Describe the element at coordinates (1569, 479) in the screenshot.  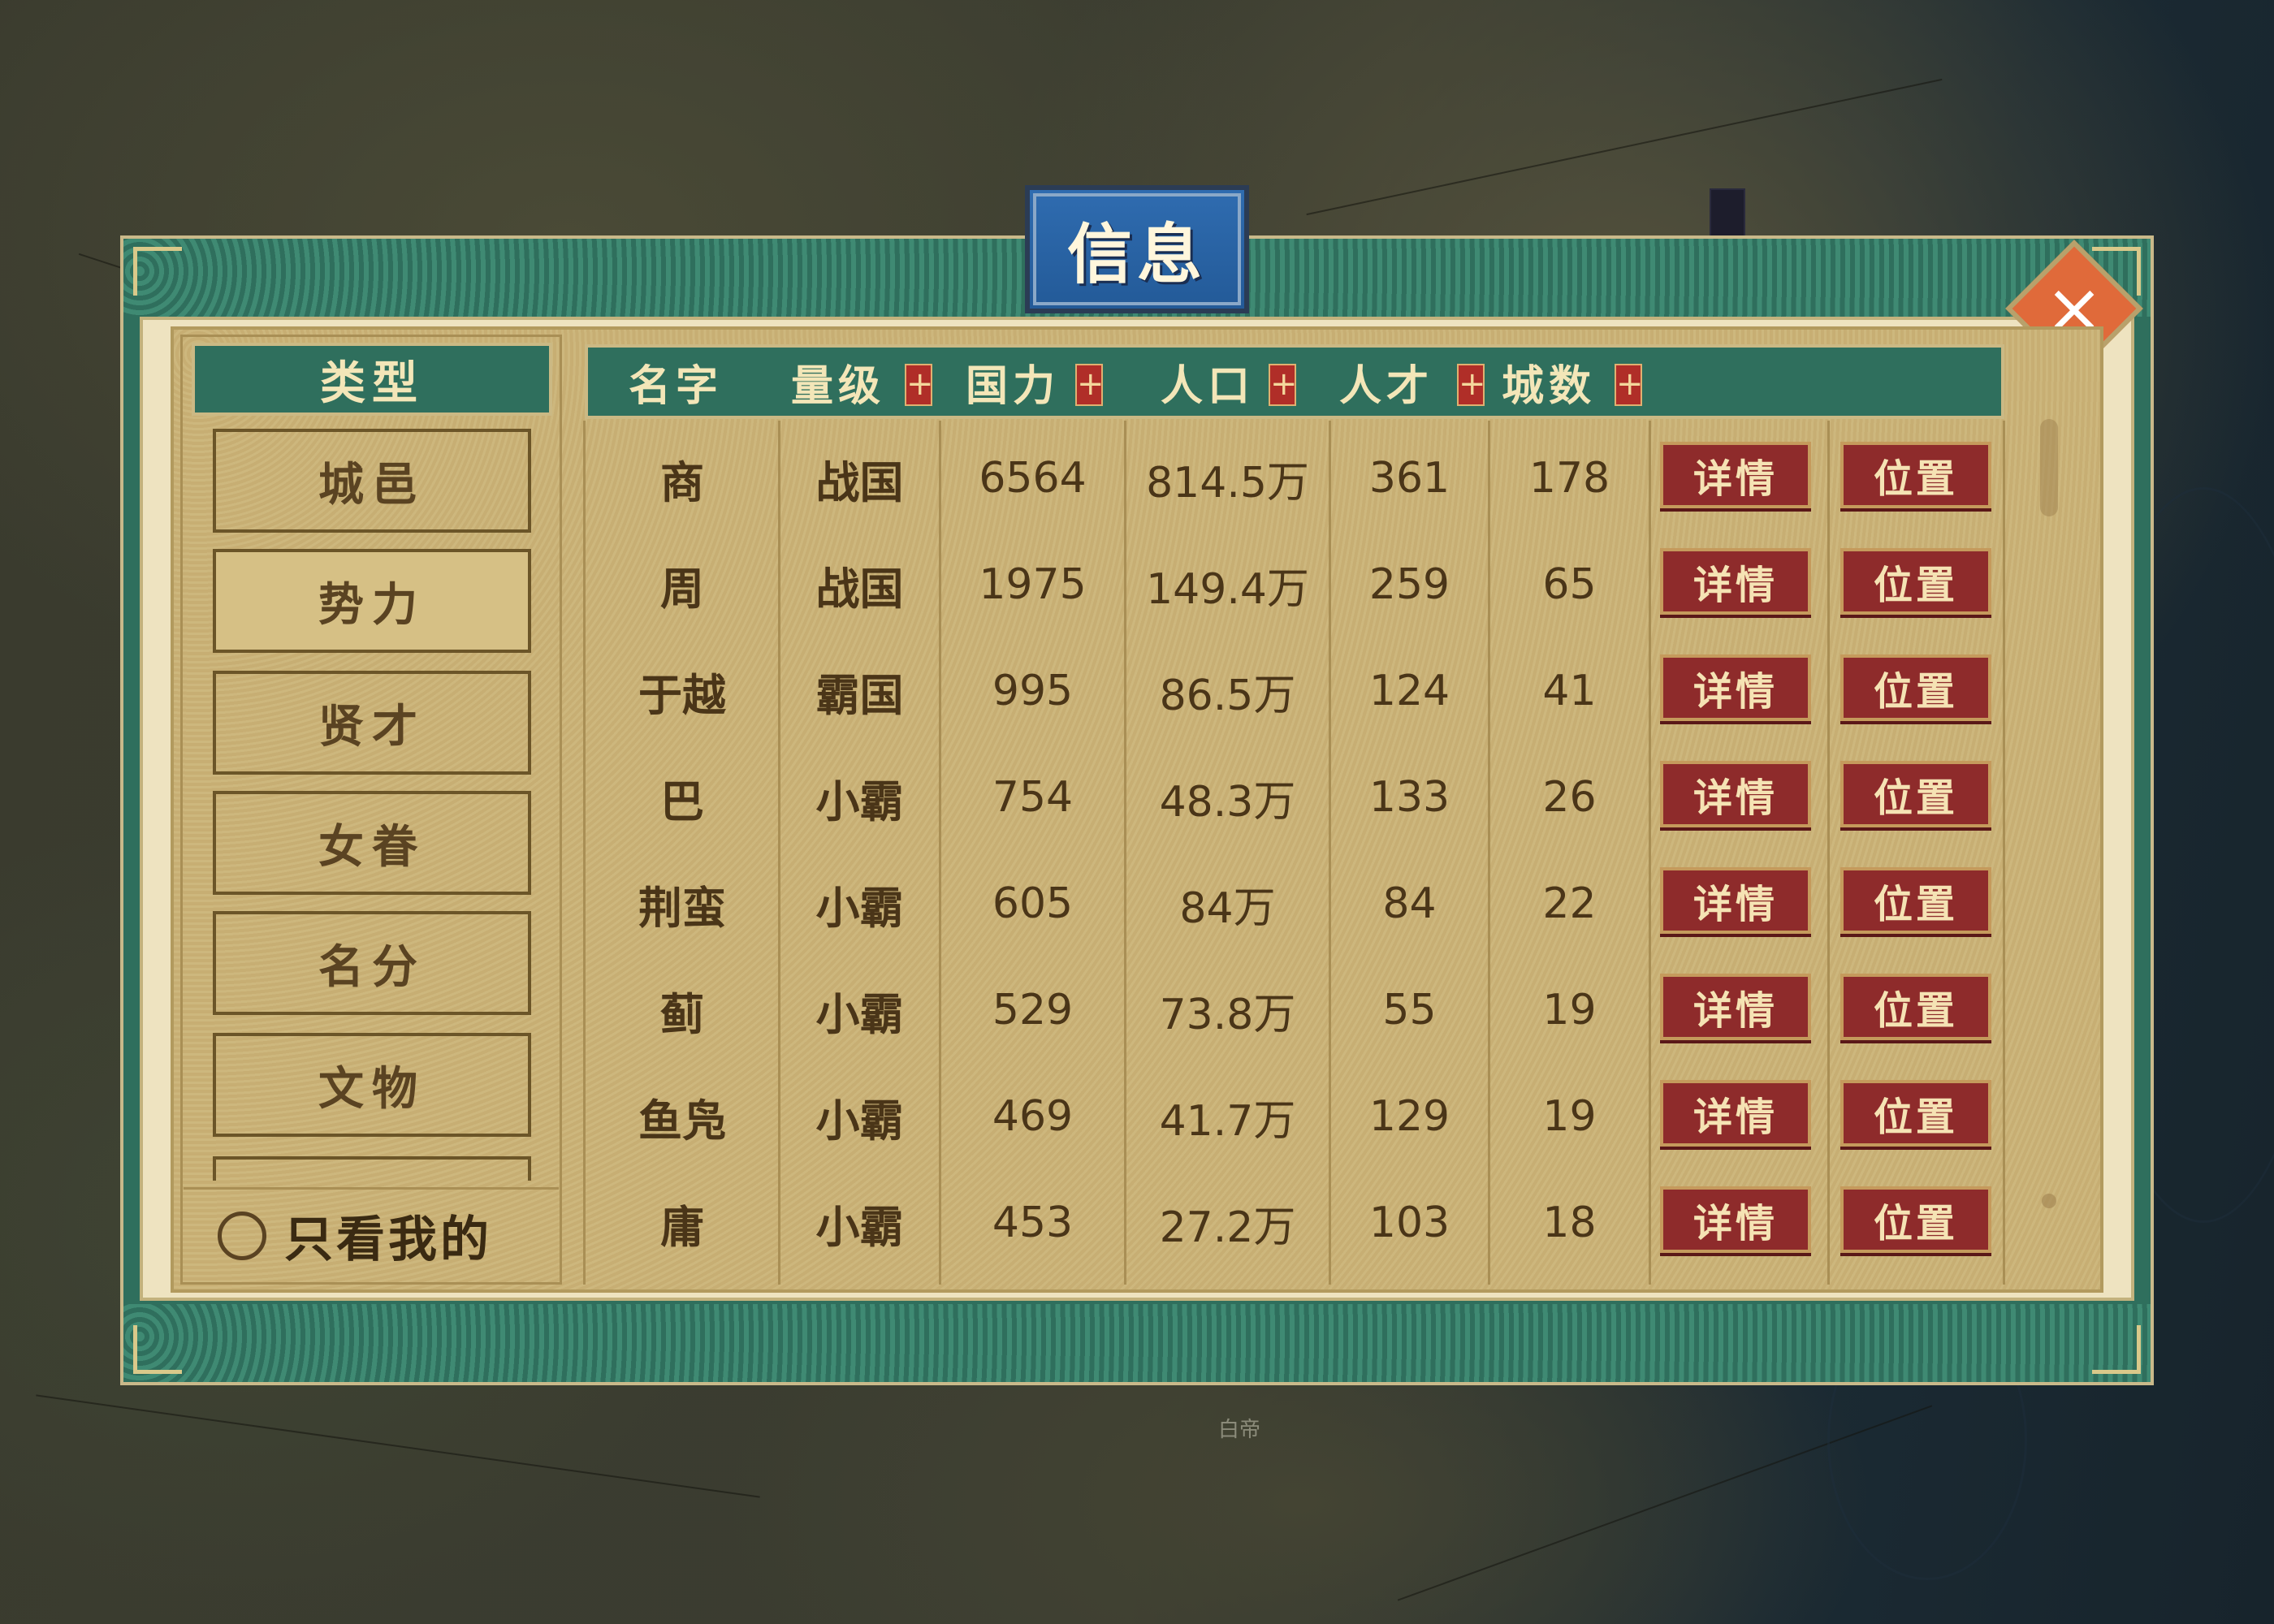
I see `cell-cities: 178` at that location.